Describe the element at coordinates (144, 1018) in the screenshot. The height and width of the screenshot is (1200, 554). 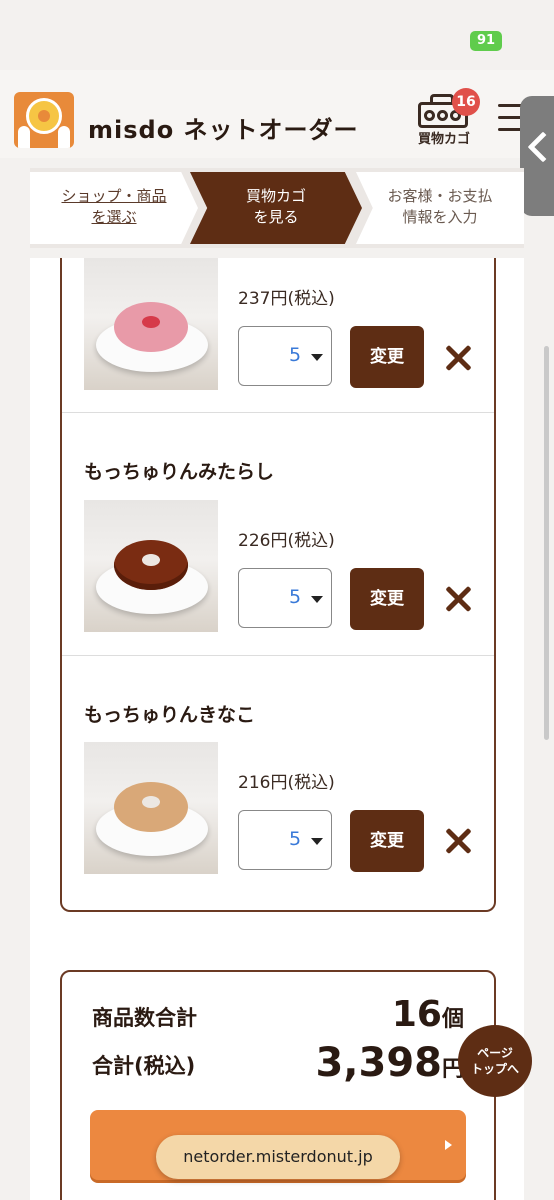
I see `item-count-label: 商品数合計` at that location.